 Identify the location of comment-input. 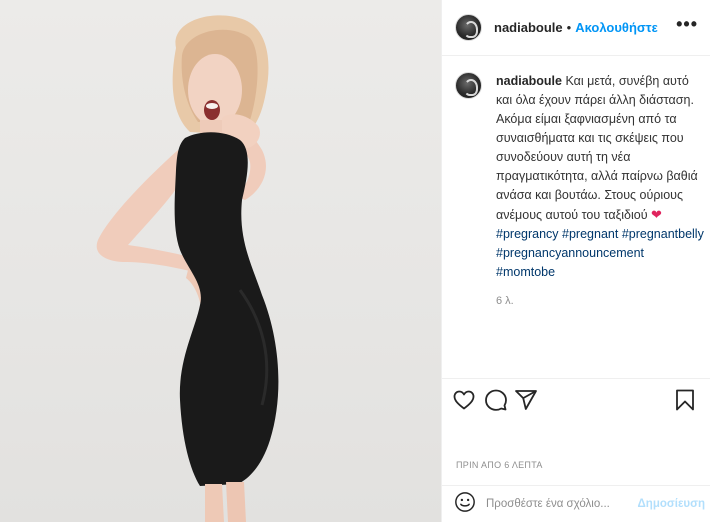
(556, 504).